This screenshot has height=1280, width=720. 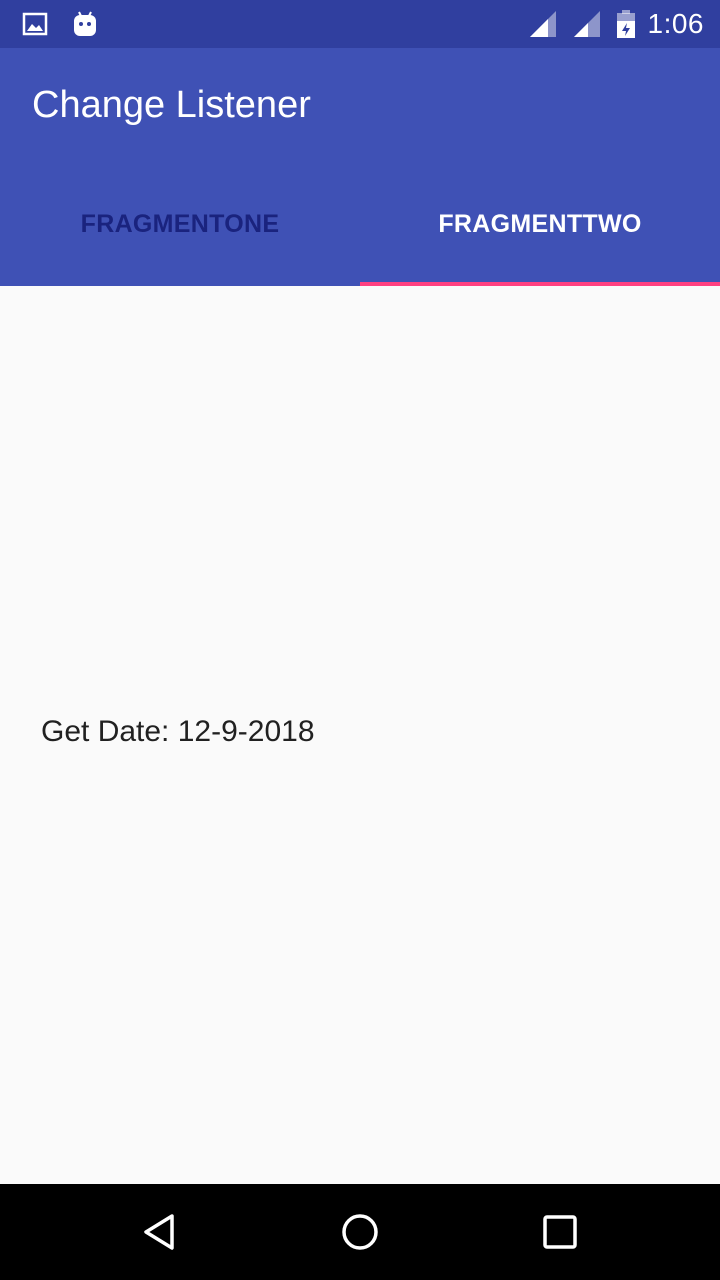 I want to click on battery-icon, so click(x=625, y=24).